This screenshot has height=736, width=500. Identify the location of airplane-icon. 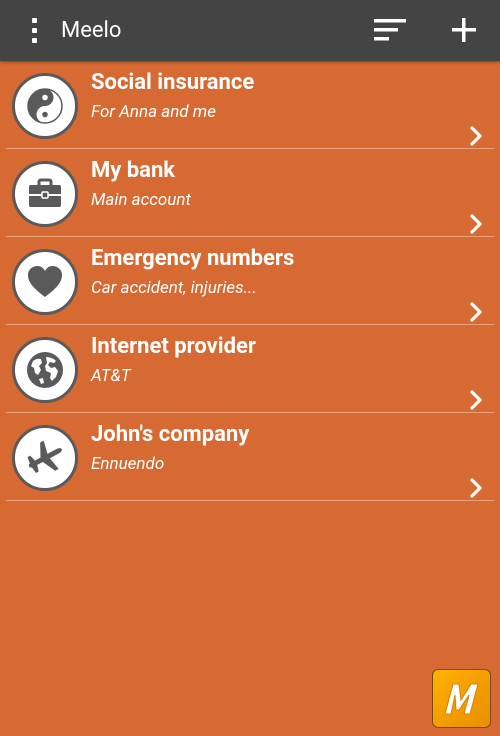
(45, 458).